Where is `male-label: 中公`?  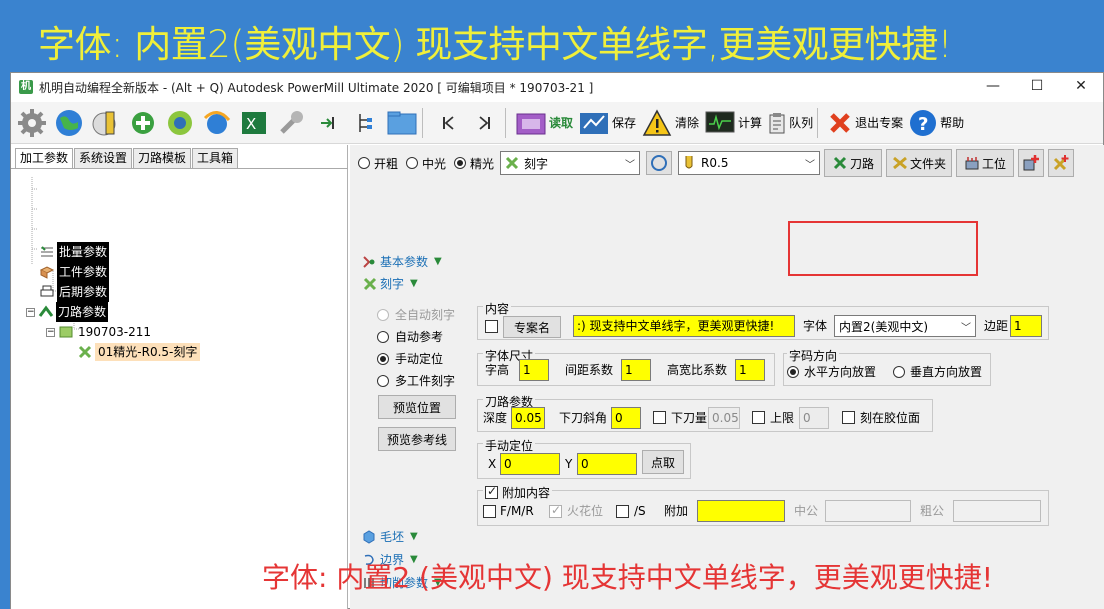 male-label: 中公 is located at coordinates (806, 511).